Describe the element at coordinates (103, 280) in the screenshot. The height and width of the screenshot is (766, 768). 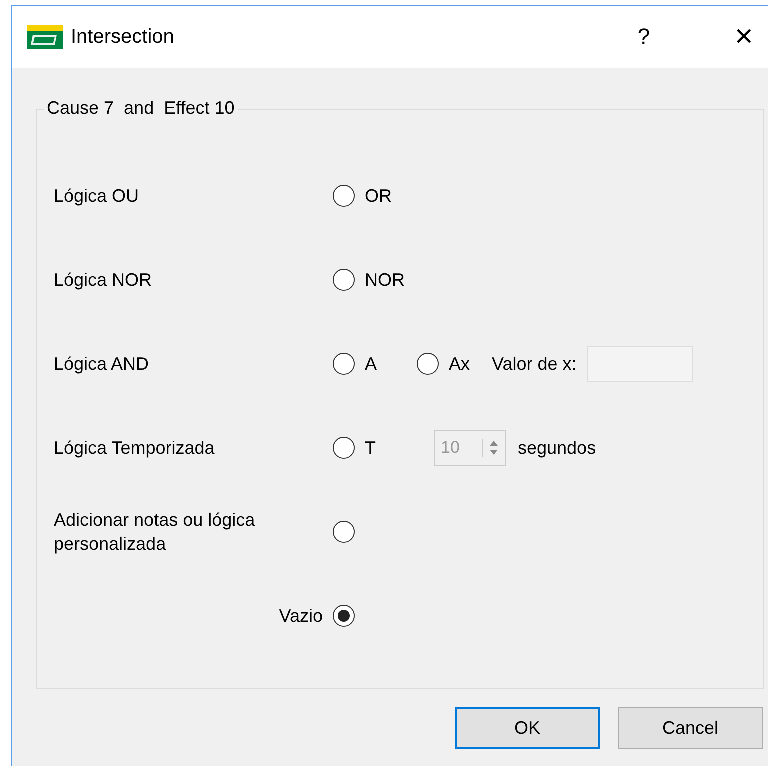
I see `row-label: Lógica NOR` at that location.